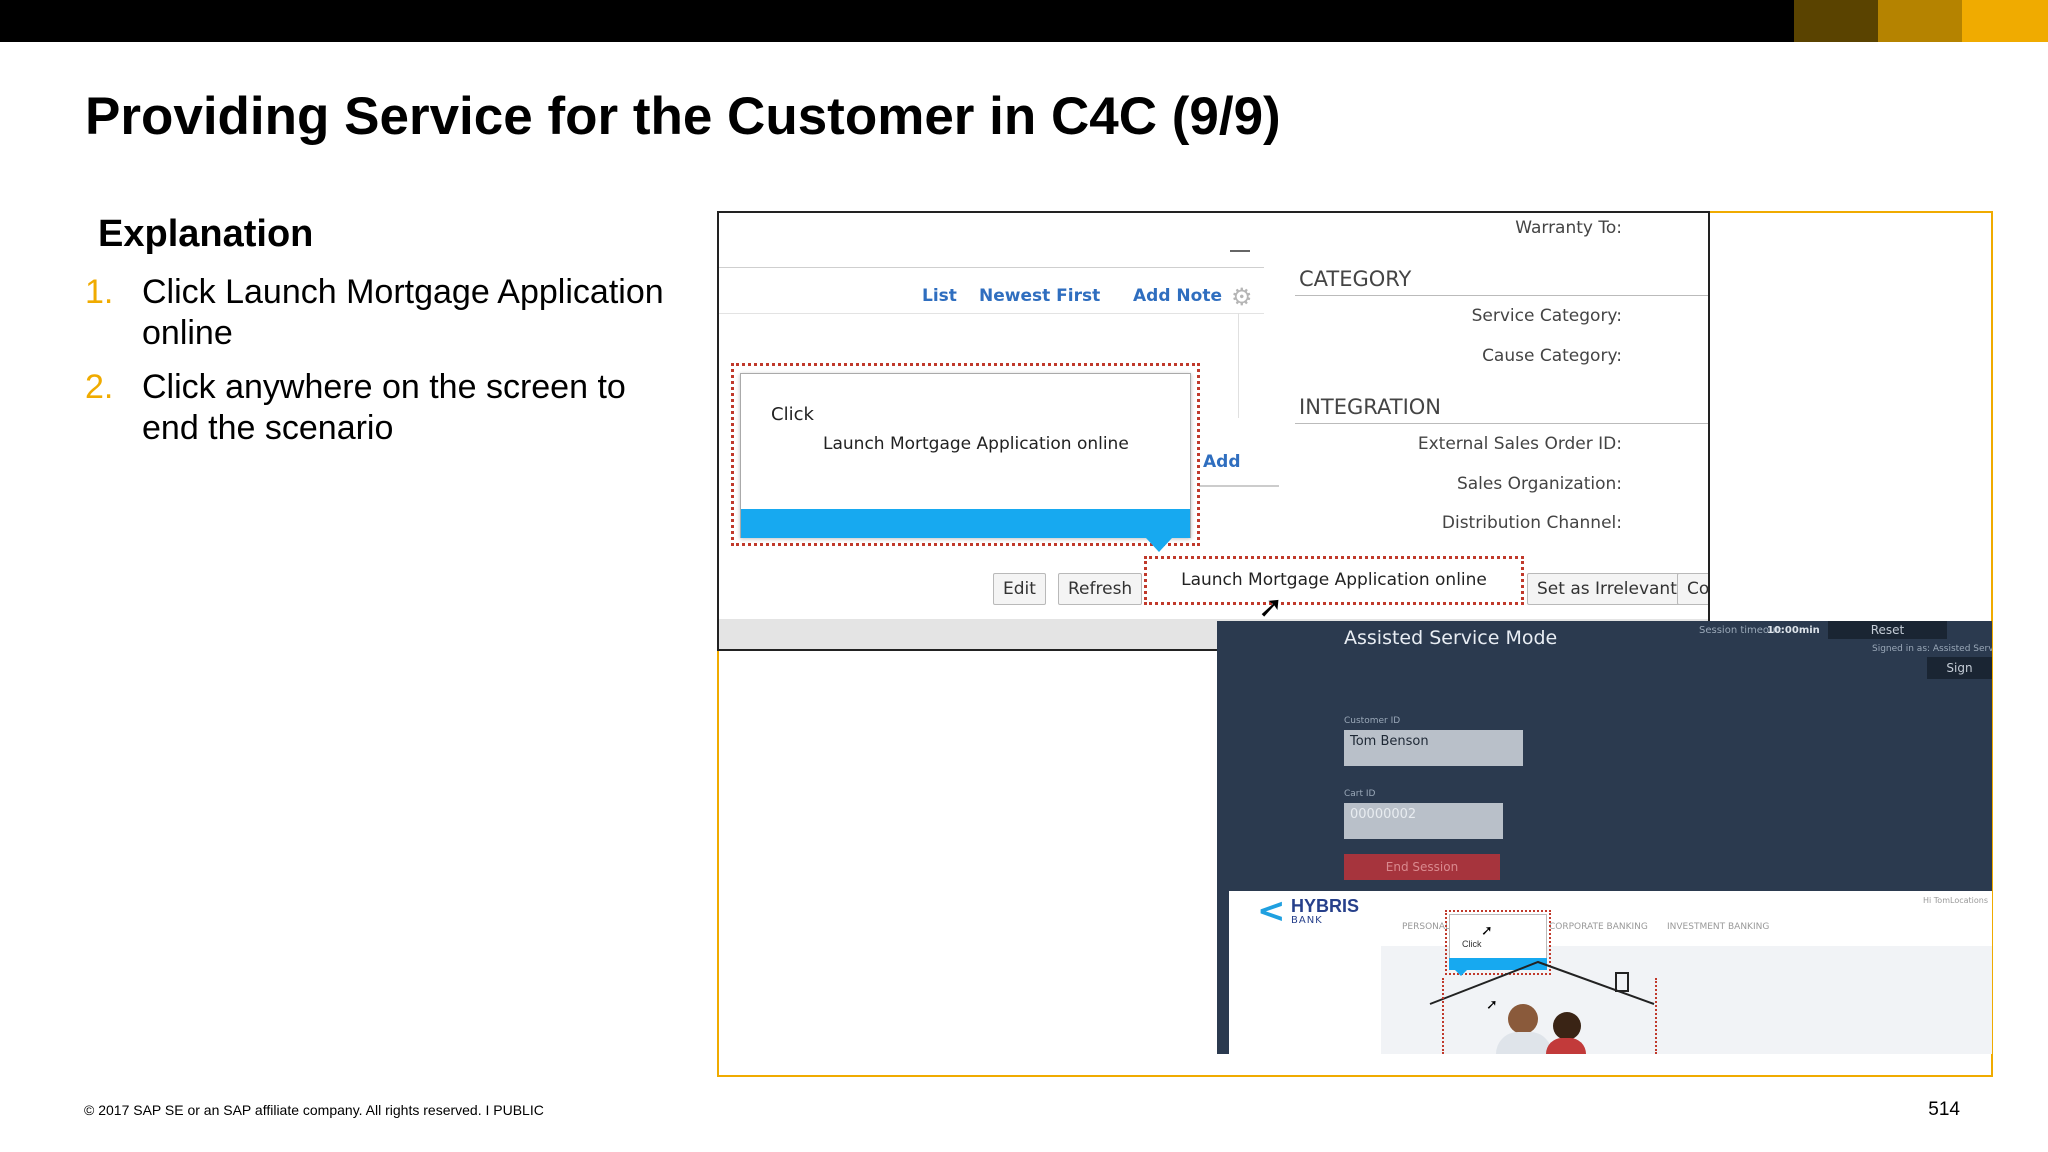 The width and height of the screenshot is (2048, 1152). Describe the element at coordinates (1334, 580) in the screenshot. I see `launch-mortgage-application-button: Launch Mortgage Application online` at that location.